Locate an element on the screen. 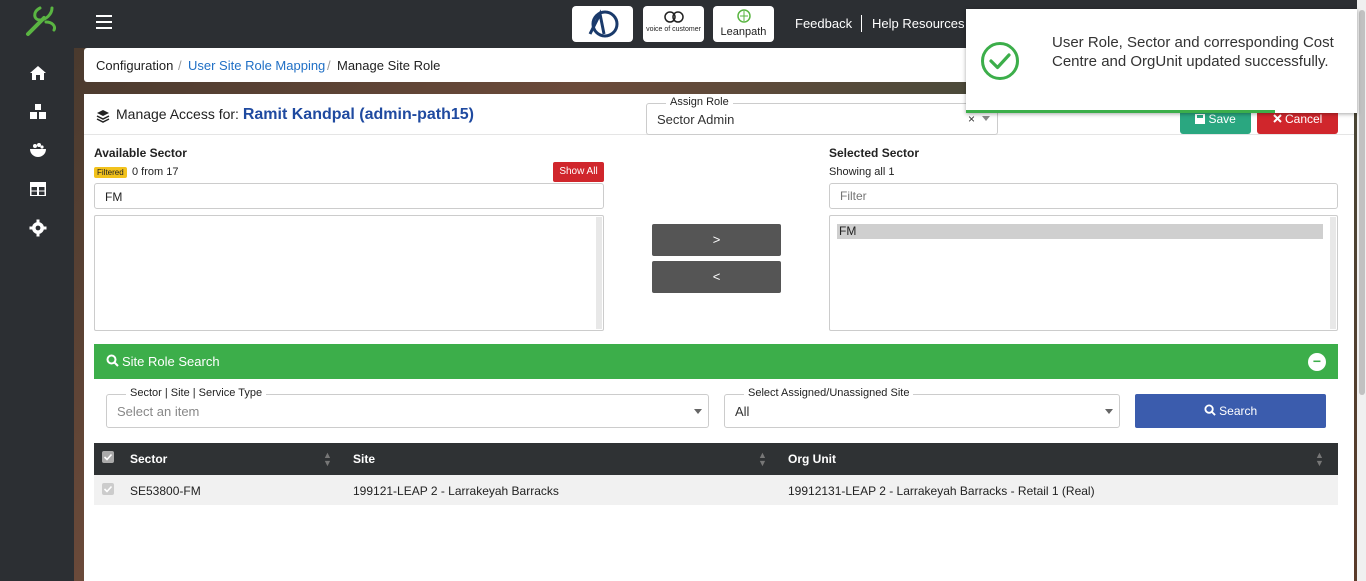 The height and width of the screenshot is (581, 1366). cell-sector: SE53800-FM is located at coordinates (165, 491).